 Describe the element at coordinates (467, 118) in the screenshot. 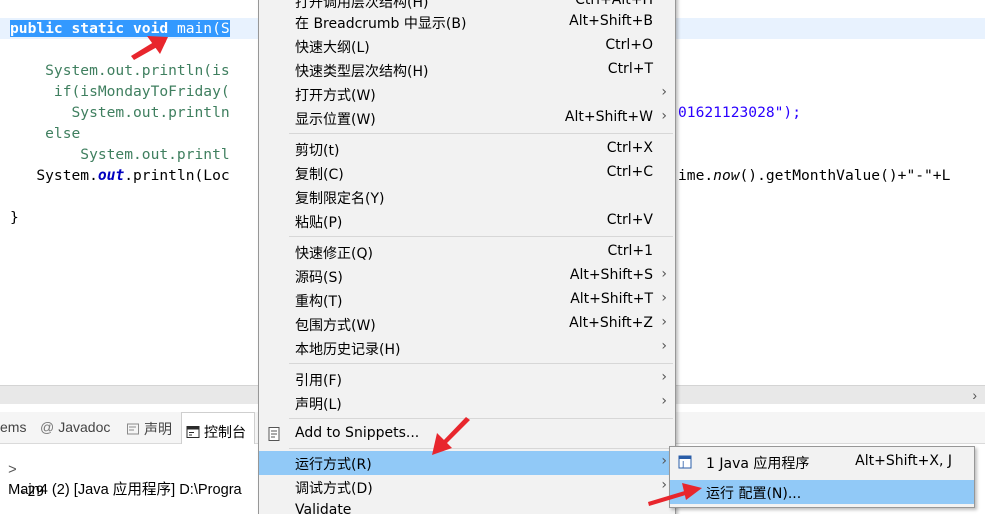

I see `menu-item-show-in: 显示位置(W) Alt+Shift+W ›` at that location.